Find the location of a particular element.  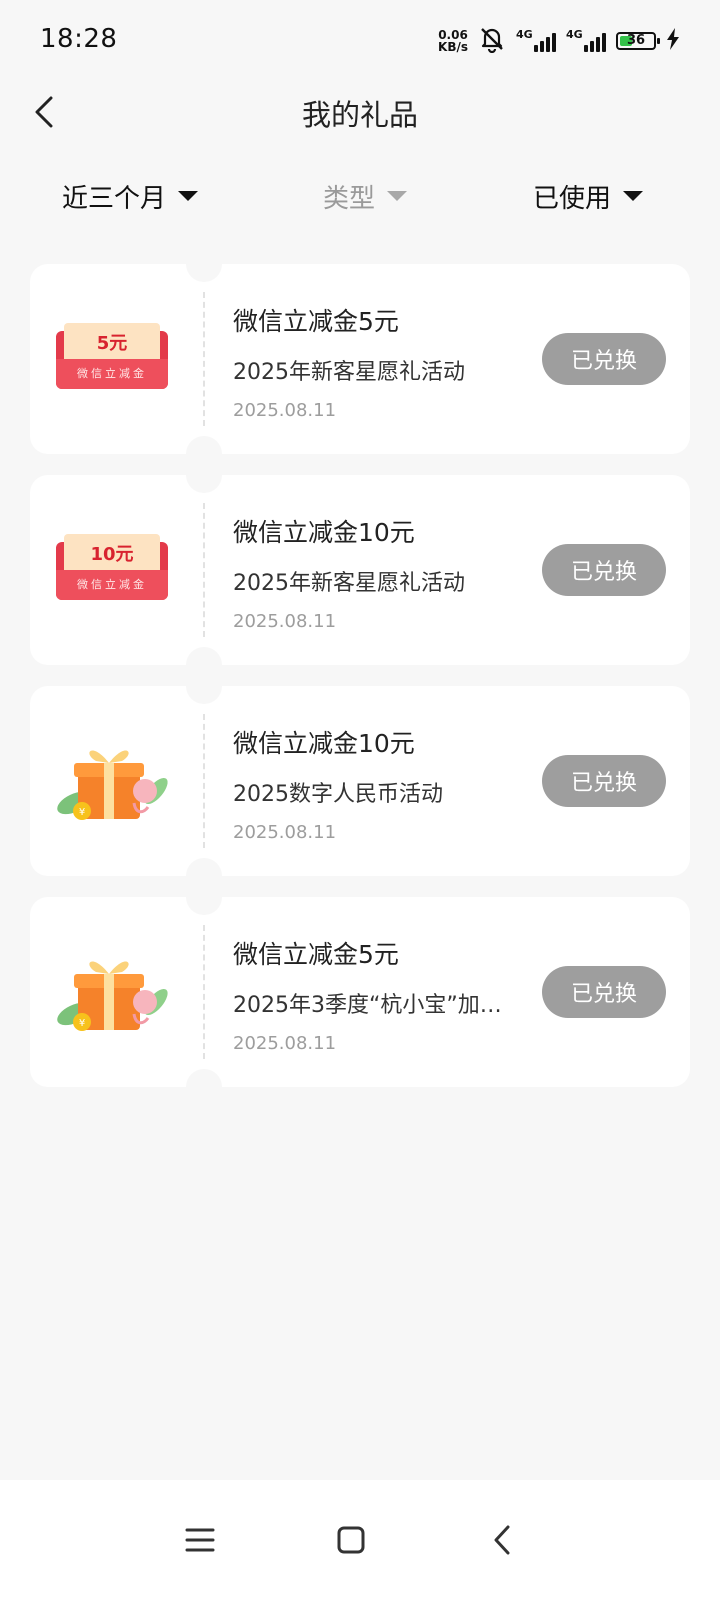

page-title: 我的礼品 is located at coordinates (359, 115).